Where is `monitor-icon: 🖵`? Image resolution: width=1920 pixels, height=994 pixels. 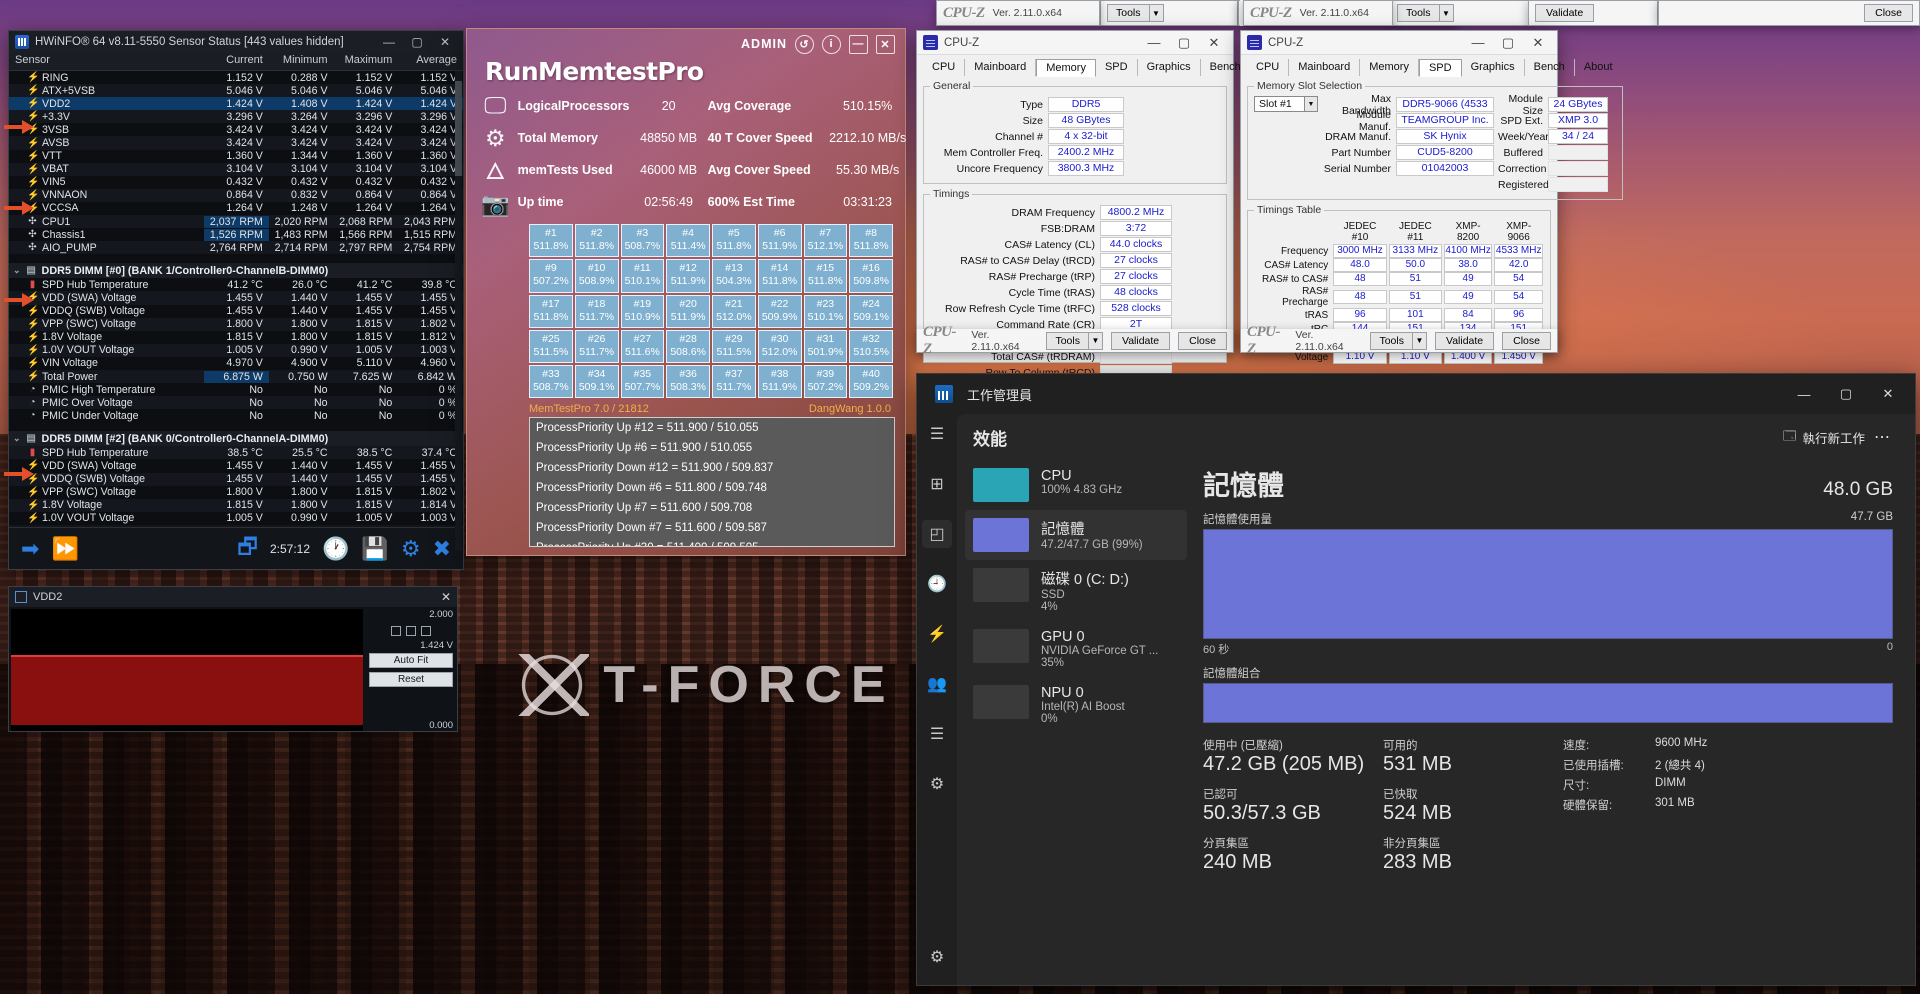 monitor-icon: 🖵 is located at coordinates (495, 105).